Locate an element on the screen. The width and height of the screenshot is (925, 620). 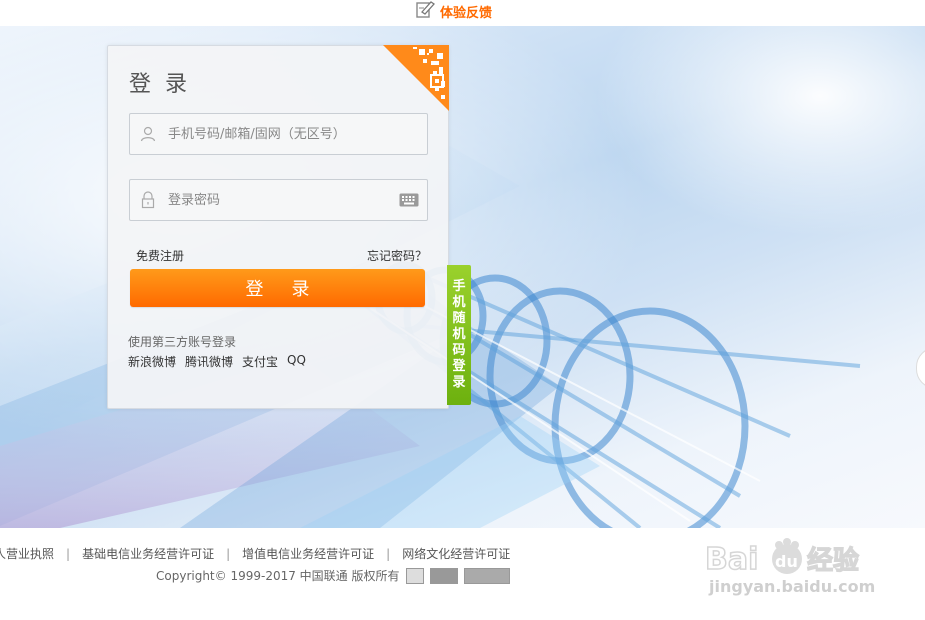
police-badge-icon is located at coordinates (414, 575).